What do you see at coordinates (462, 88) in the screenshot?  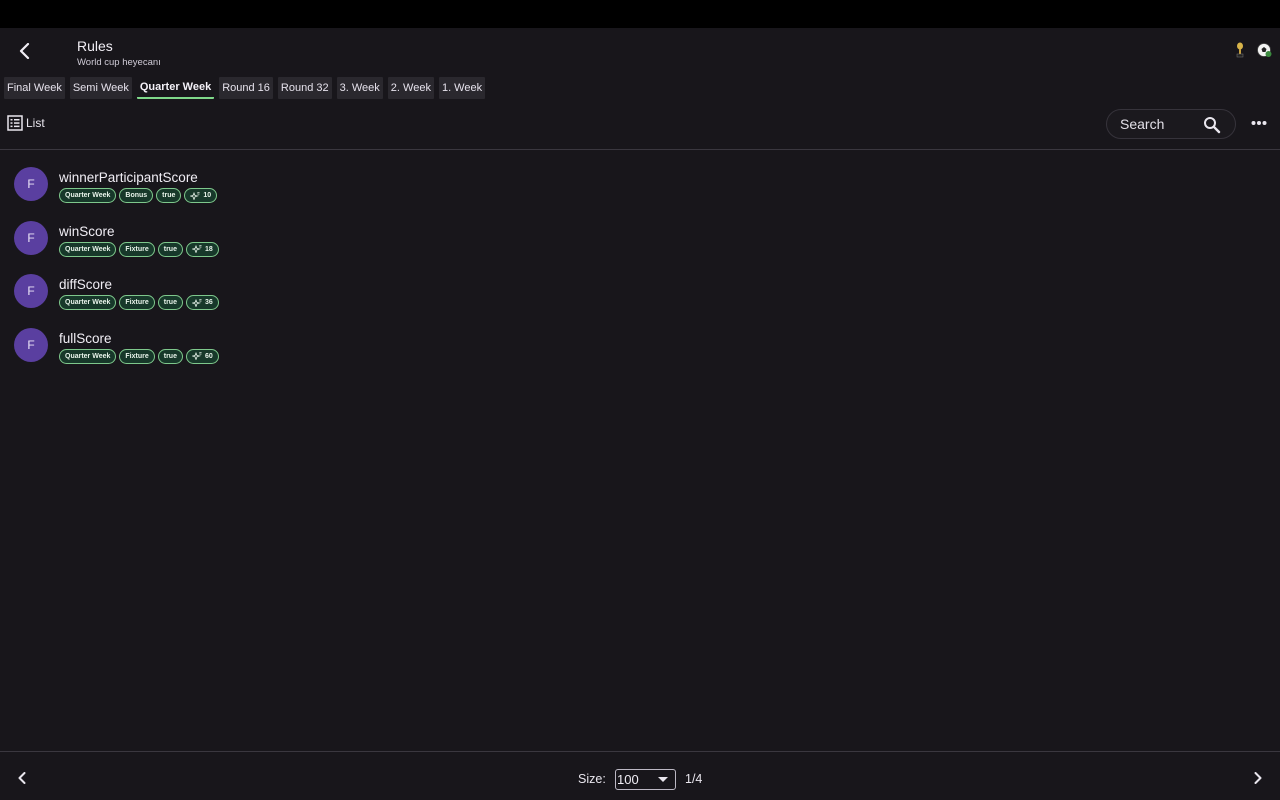 I see `tab-1-week: 1. Week` at bounding box center [462, 88].